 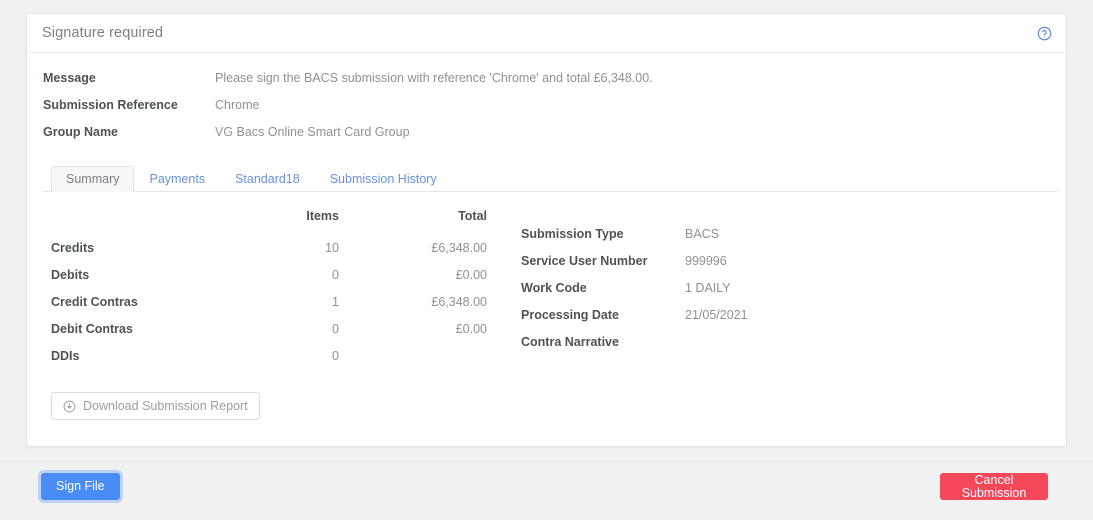 What do you see at coordinates (312, 132) in the screenshot?
I see `info-value: VG Bacs Online Smart Card Group` at bounding box center [312, 132].